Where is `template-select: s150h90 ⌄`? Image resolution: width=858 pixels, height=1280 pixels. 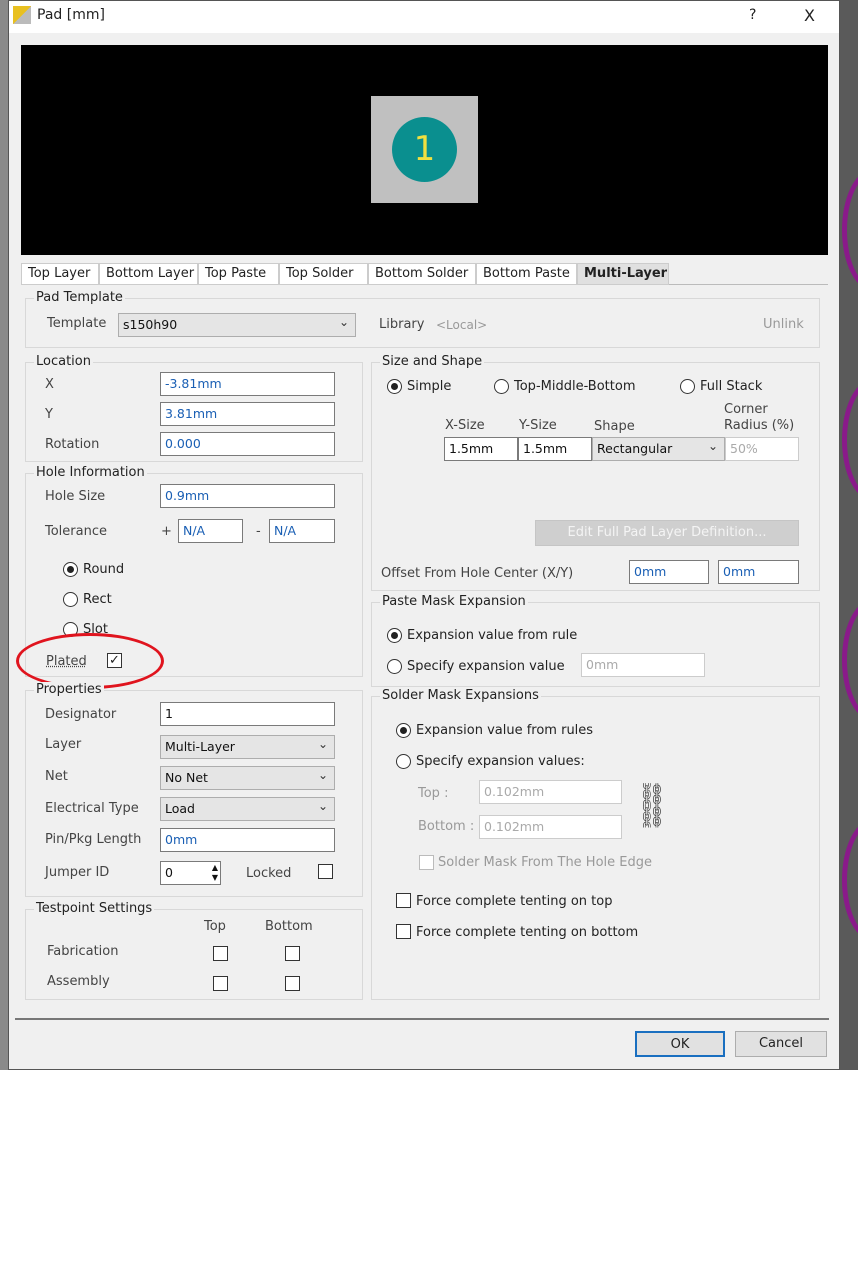
template-select: s150h90 ⌄ is located at coordinates (237, 325).